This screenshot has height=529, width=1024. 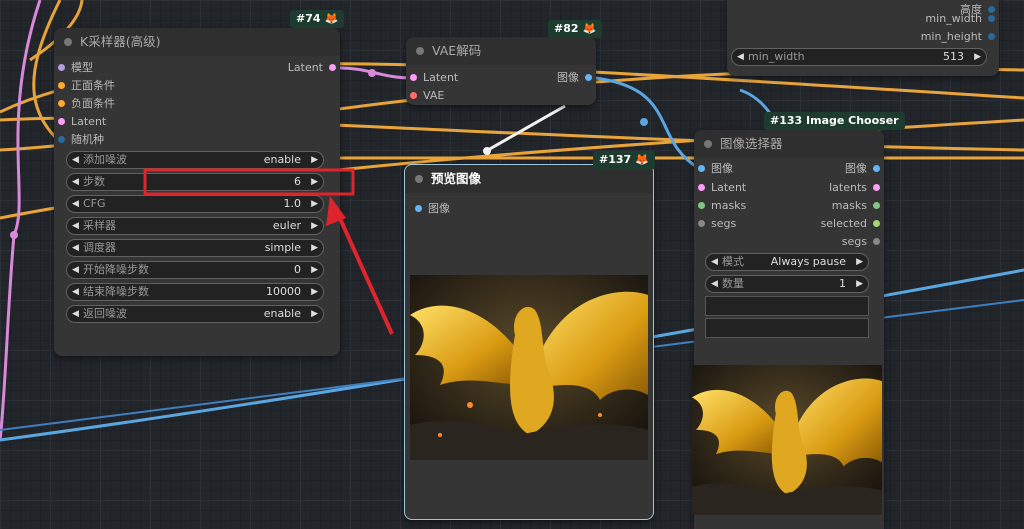 I want to click on output-slot-latents: latents, so click(x=854, y=188).